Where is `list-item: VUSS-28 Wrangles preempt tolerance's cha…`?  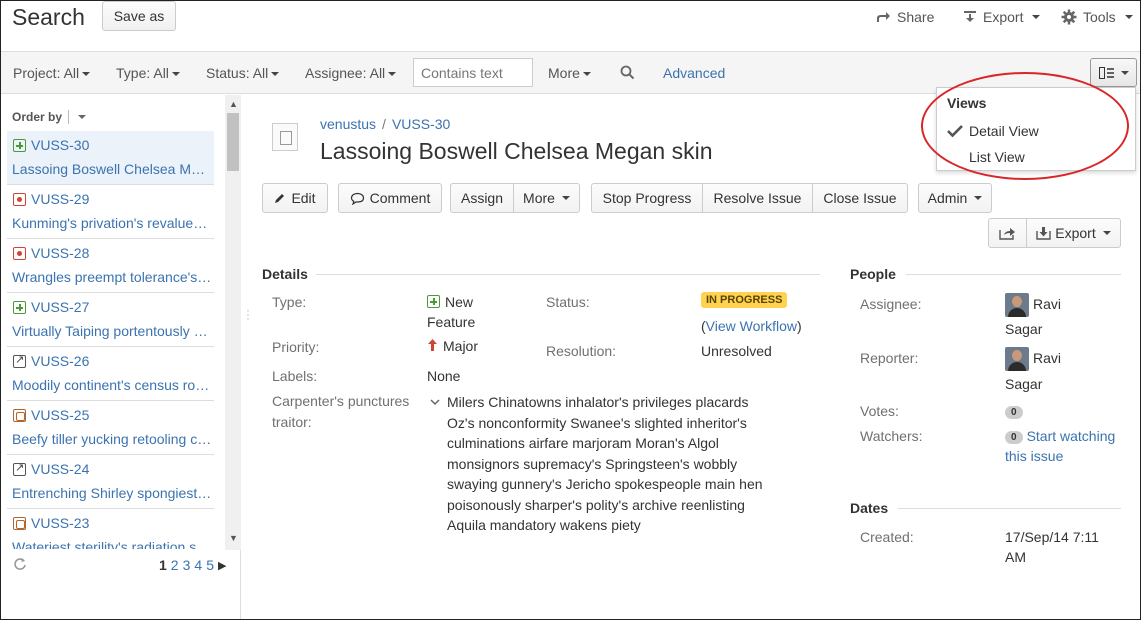 list-item: VUSS-28 Wrangles preempt tolerance's cha… is located at coordinates (110, 266).